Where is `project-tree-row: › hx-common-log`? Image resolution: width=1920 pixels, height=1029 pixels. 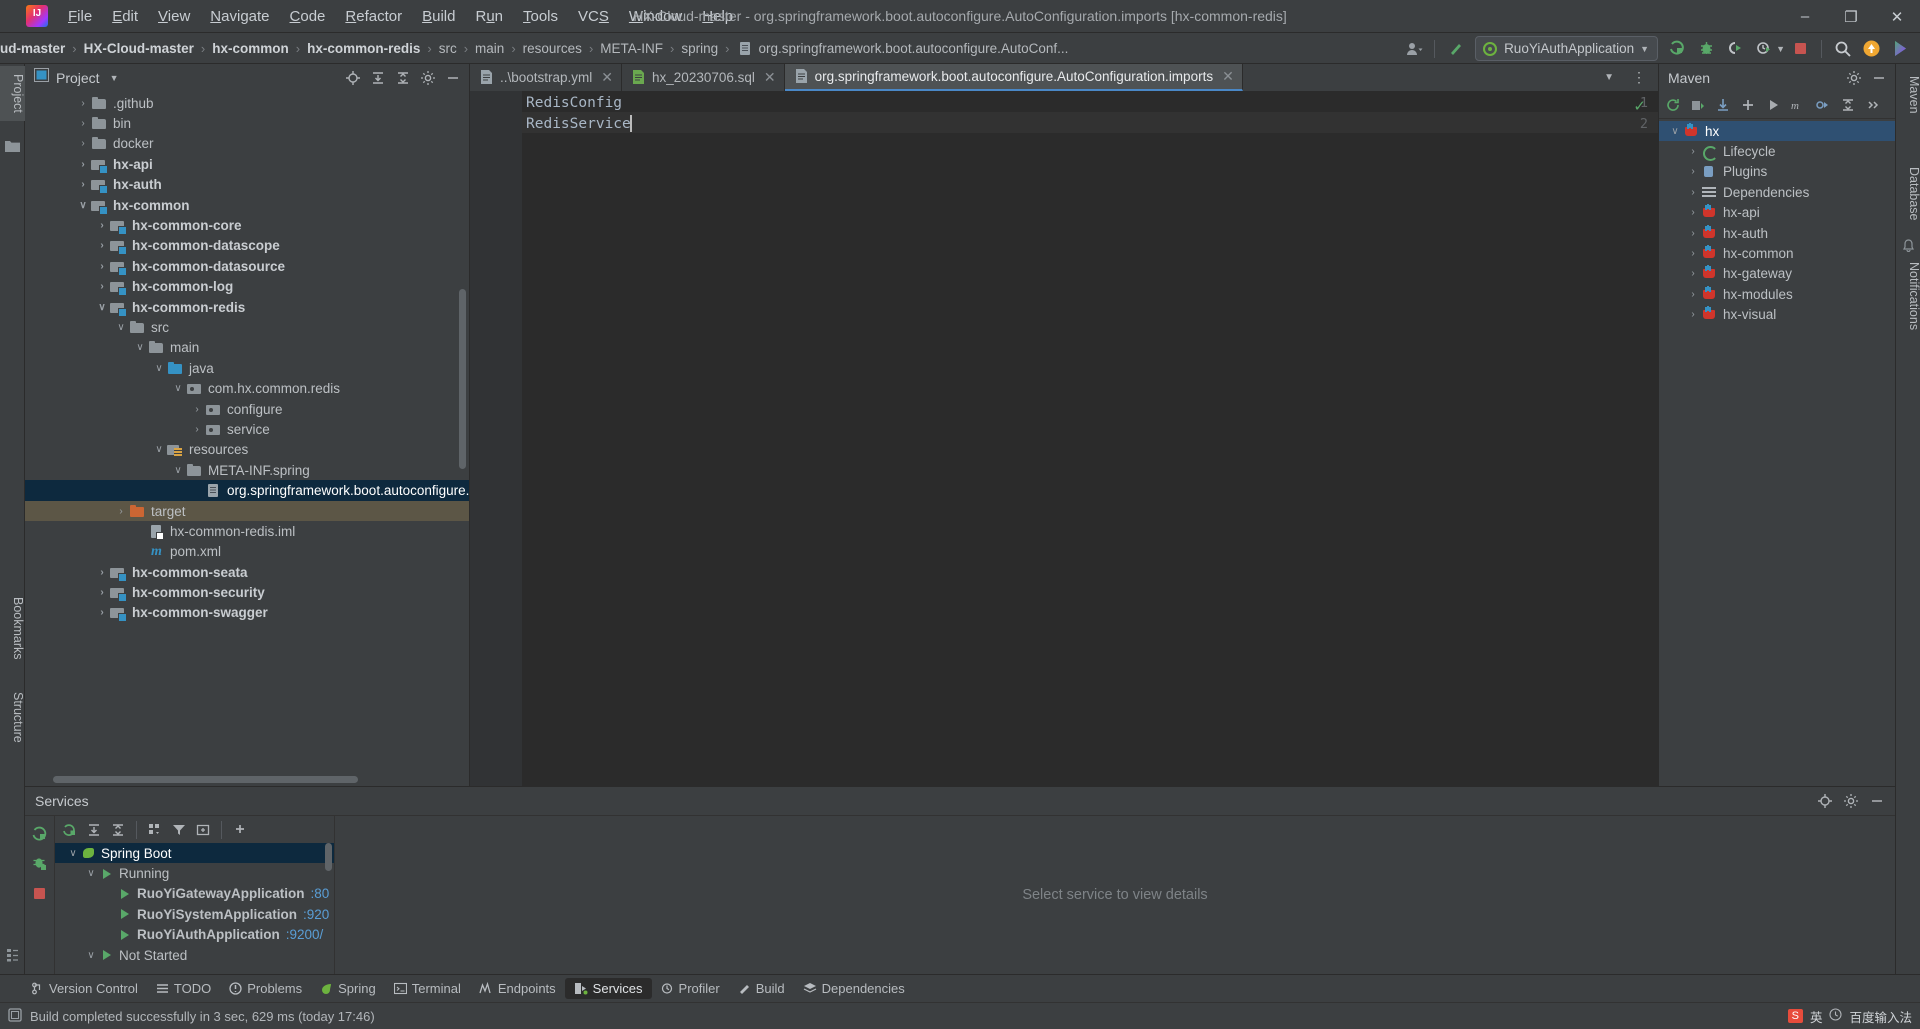
project-tree-row: › hx-common-log is located at coordinates (247, 287).